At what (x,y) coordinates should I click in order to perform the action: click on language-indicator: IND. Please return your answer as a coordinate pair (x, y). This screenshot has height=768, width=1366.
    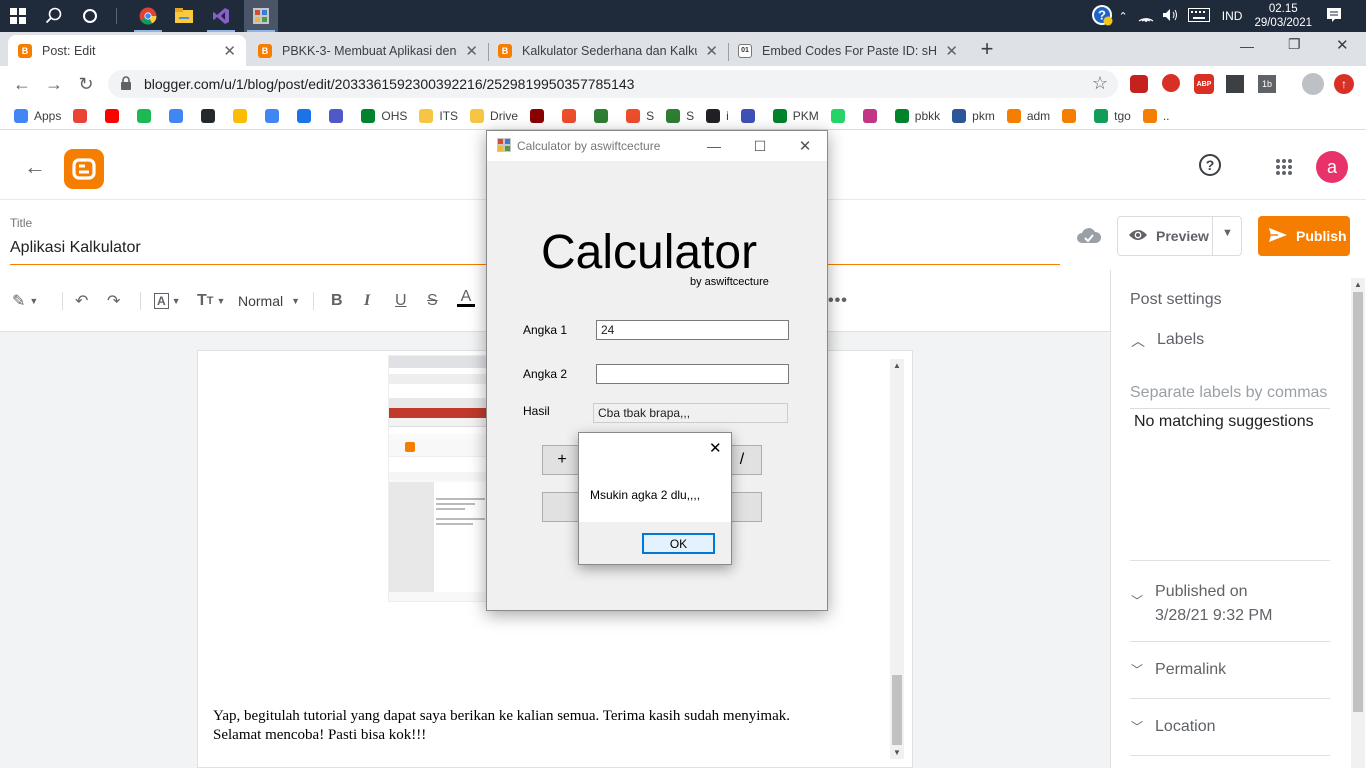
    Looking at the image, I should click on (1232, 16).